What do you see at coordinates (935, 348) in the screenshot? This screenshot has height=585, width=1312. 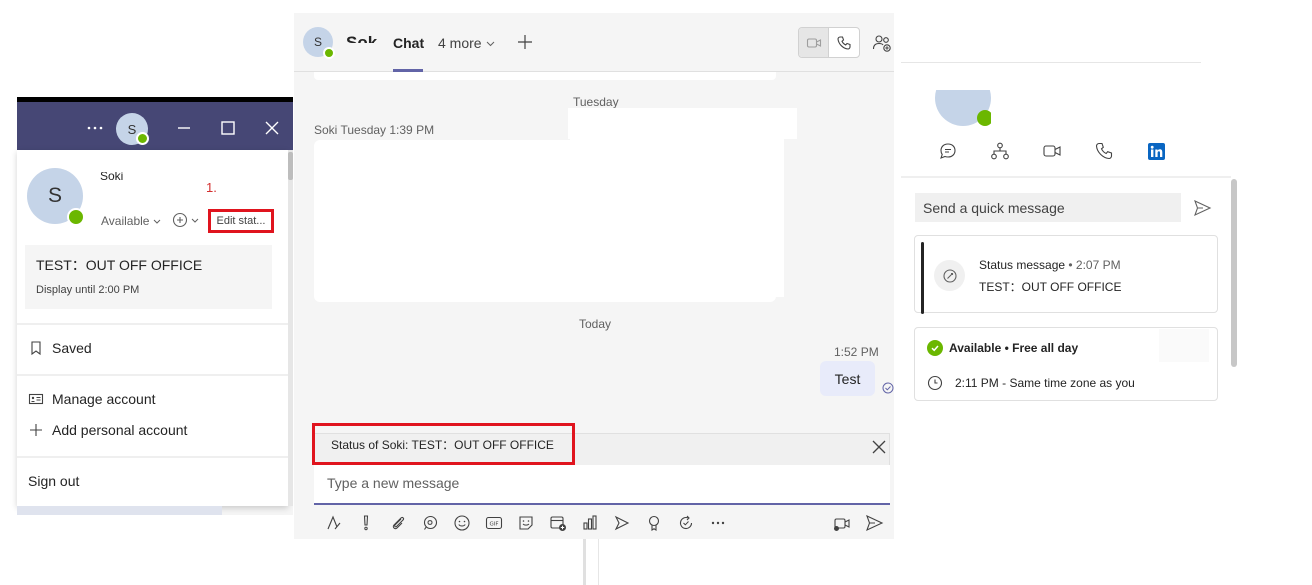 I see `available-check-icon` at bounding box center [935, 348].